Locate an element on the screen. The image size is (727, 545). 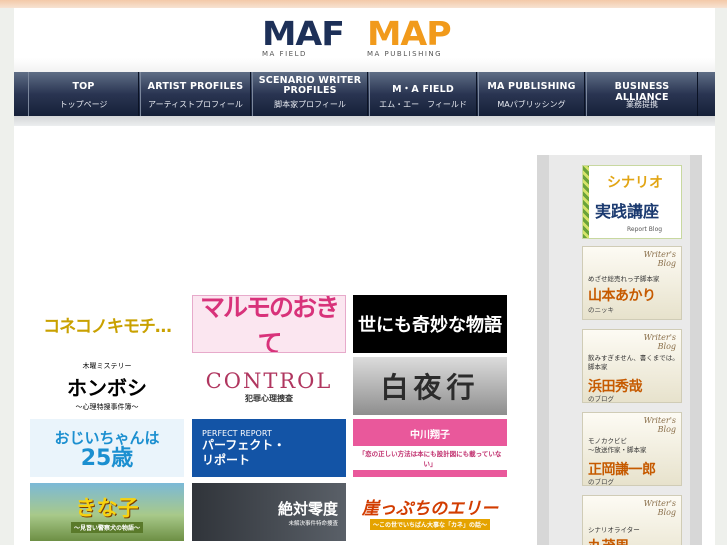
work-perfect-title-2: リポート is located at coordinates (226, 459).